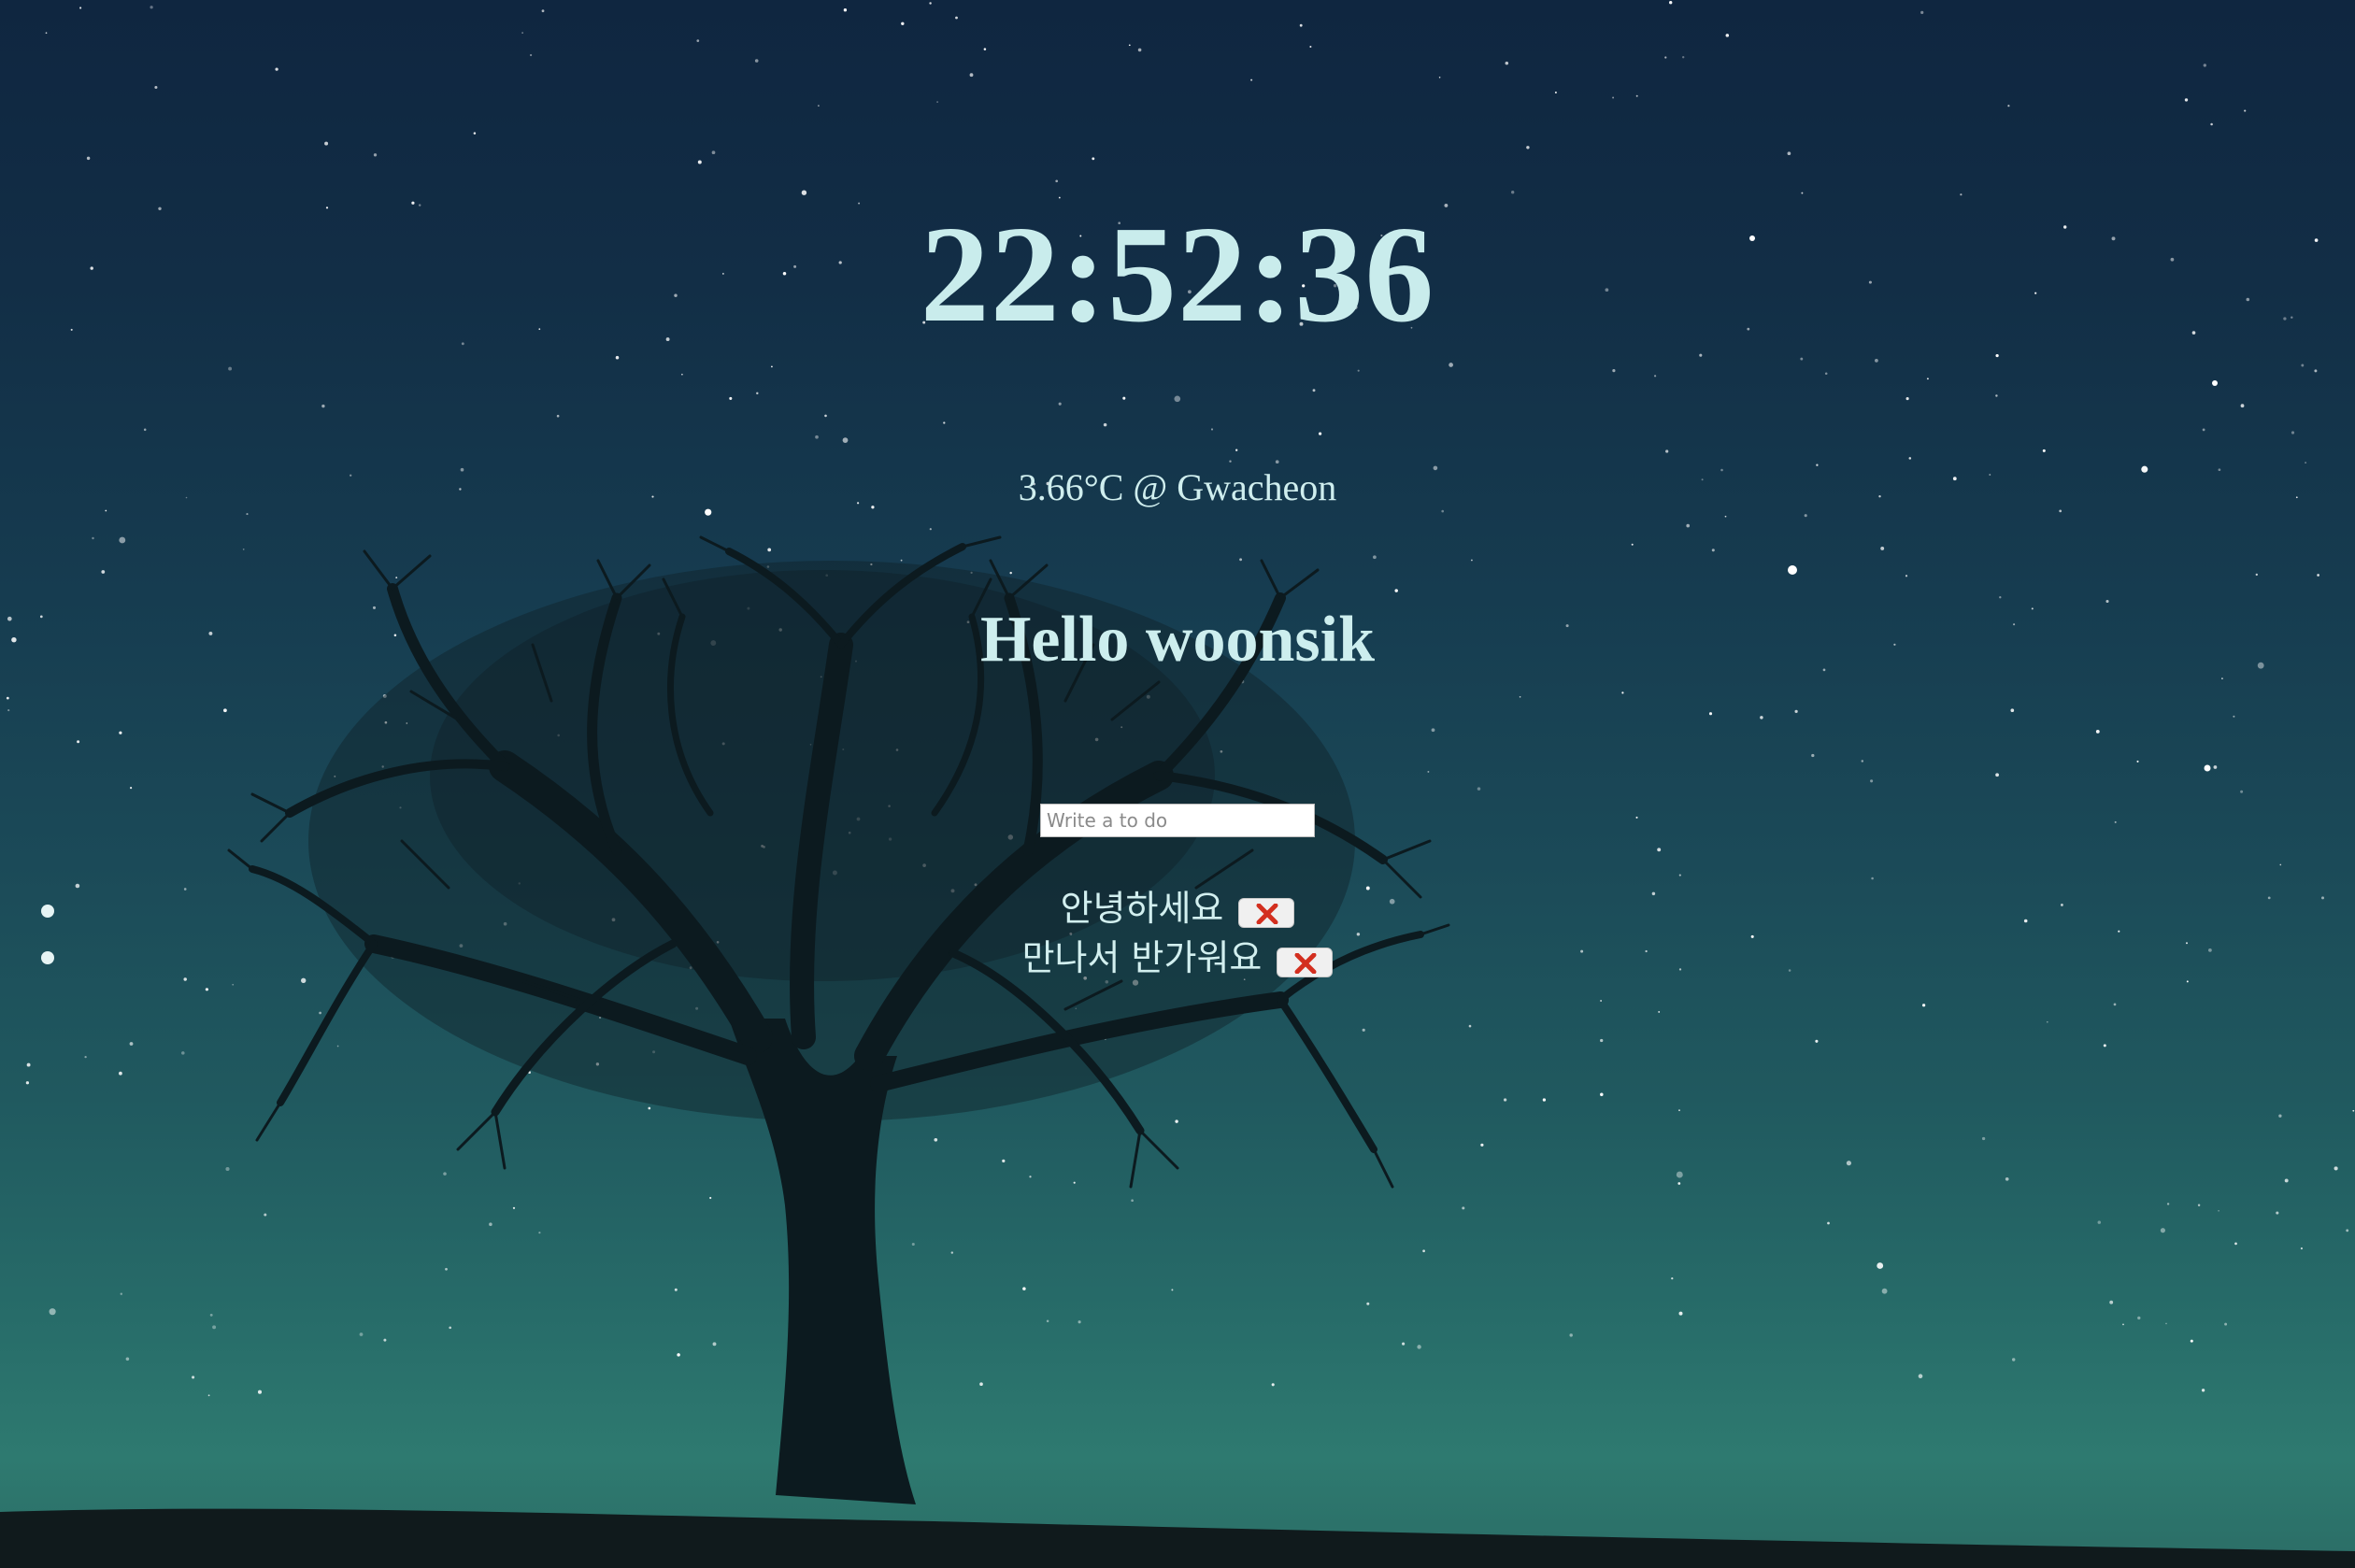  I want to click on todo-item: 안녕하세요, so click(1177, 907).